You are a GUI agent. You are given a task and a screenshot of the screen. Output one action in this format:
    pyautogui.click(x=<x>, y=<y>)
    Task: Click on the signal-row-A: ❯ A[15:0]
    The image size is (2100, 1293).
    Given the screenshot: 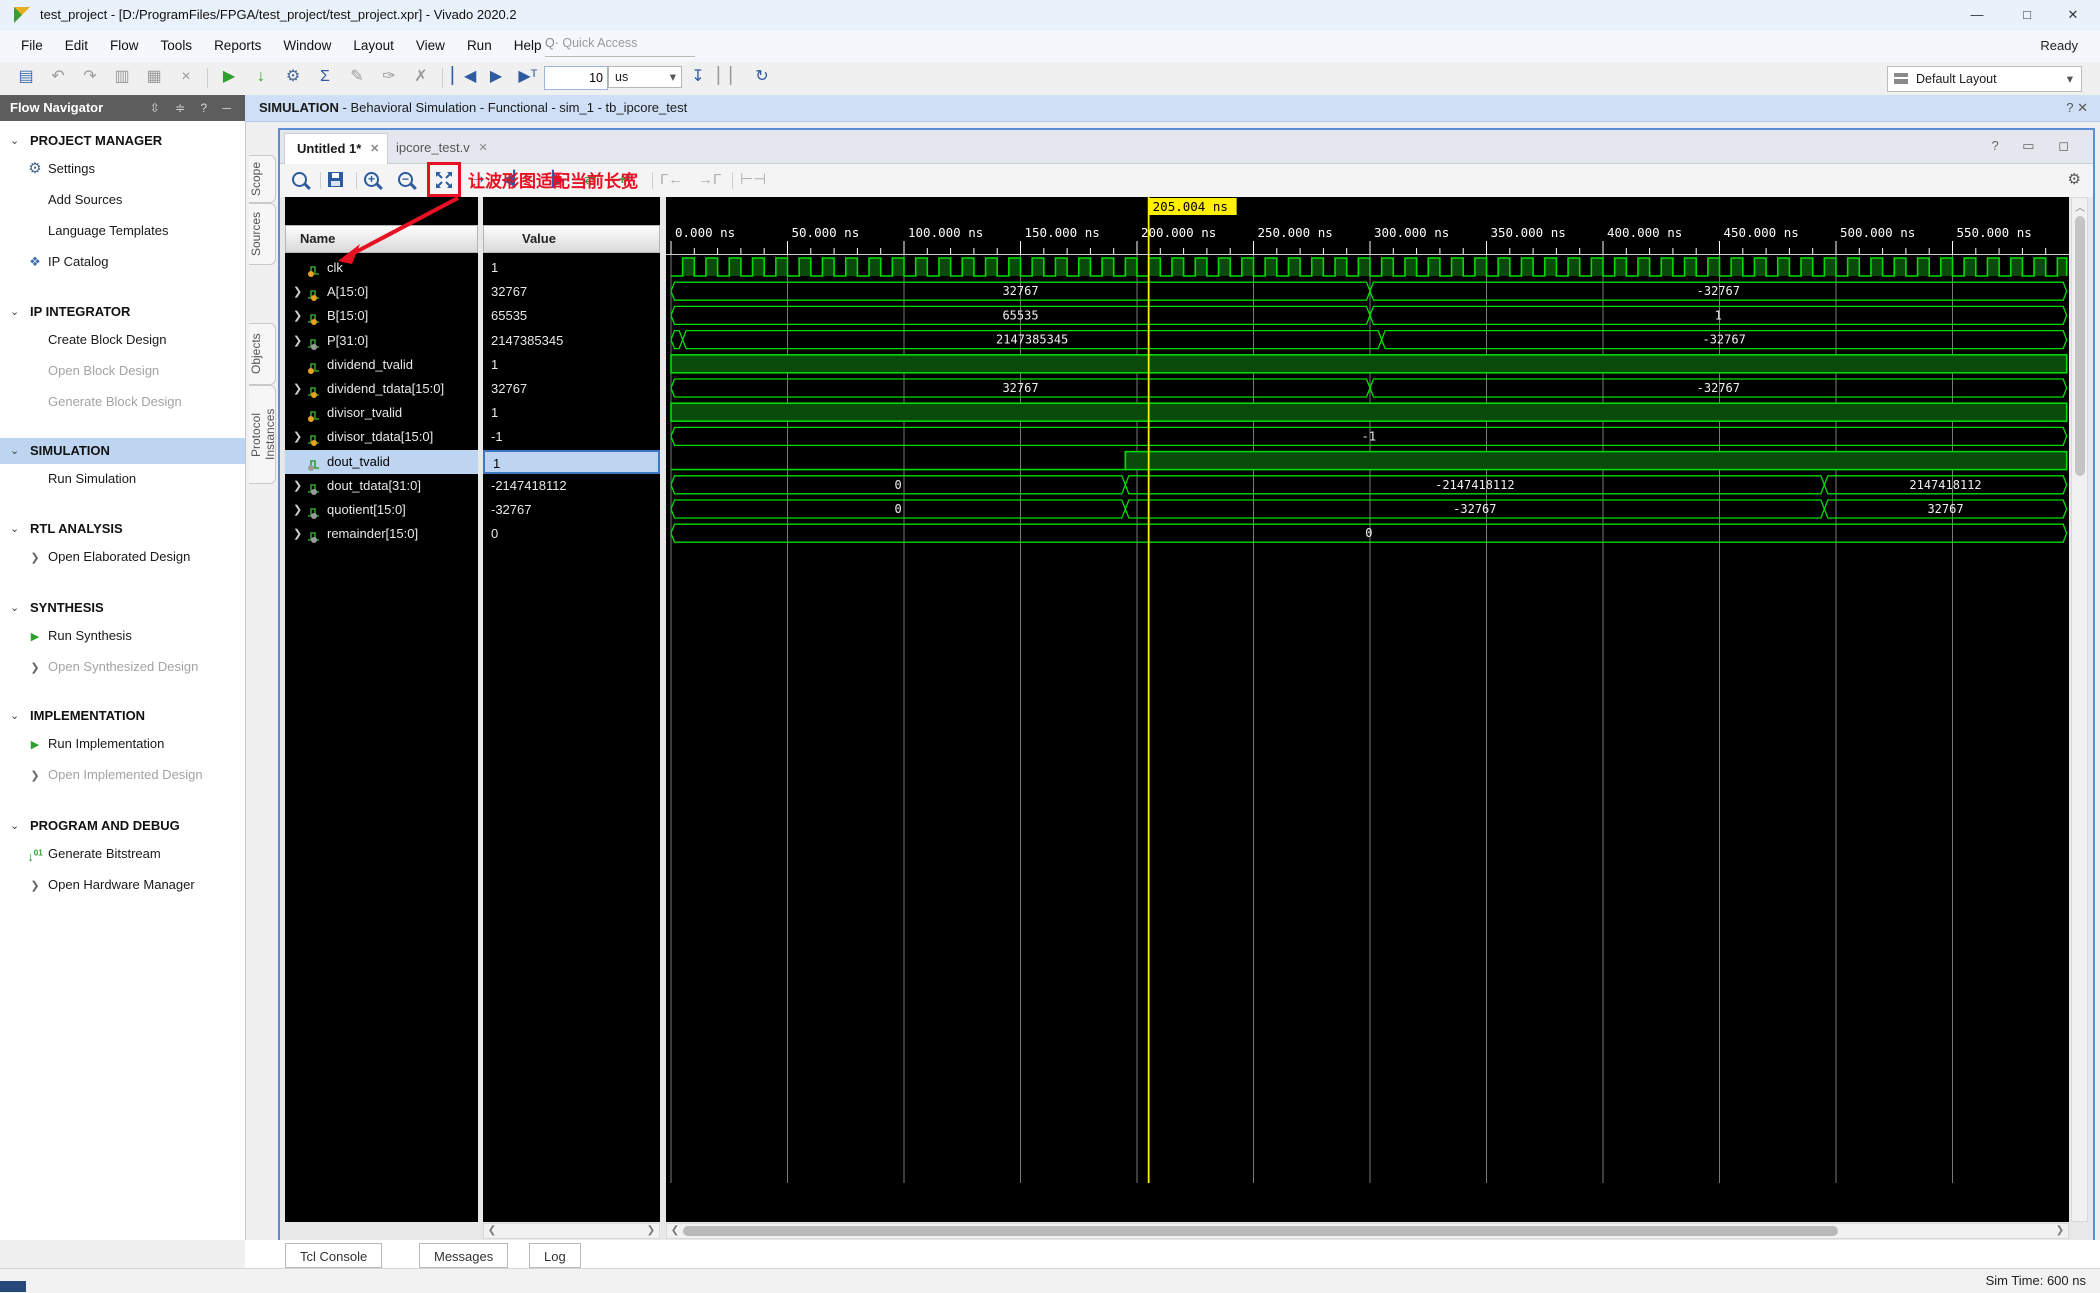 What is the action you would take?
    pyautogui.click(x=381, y=292)
    